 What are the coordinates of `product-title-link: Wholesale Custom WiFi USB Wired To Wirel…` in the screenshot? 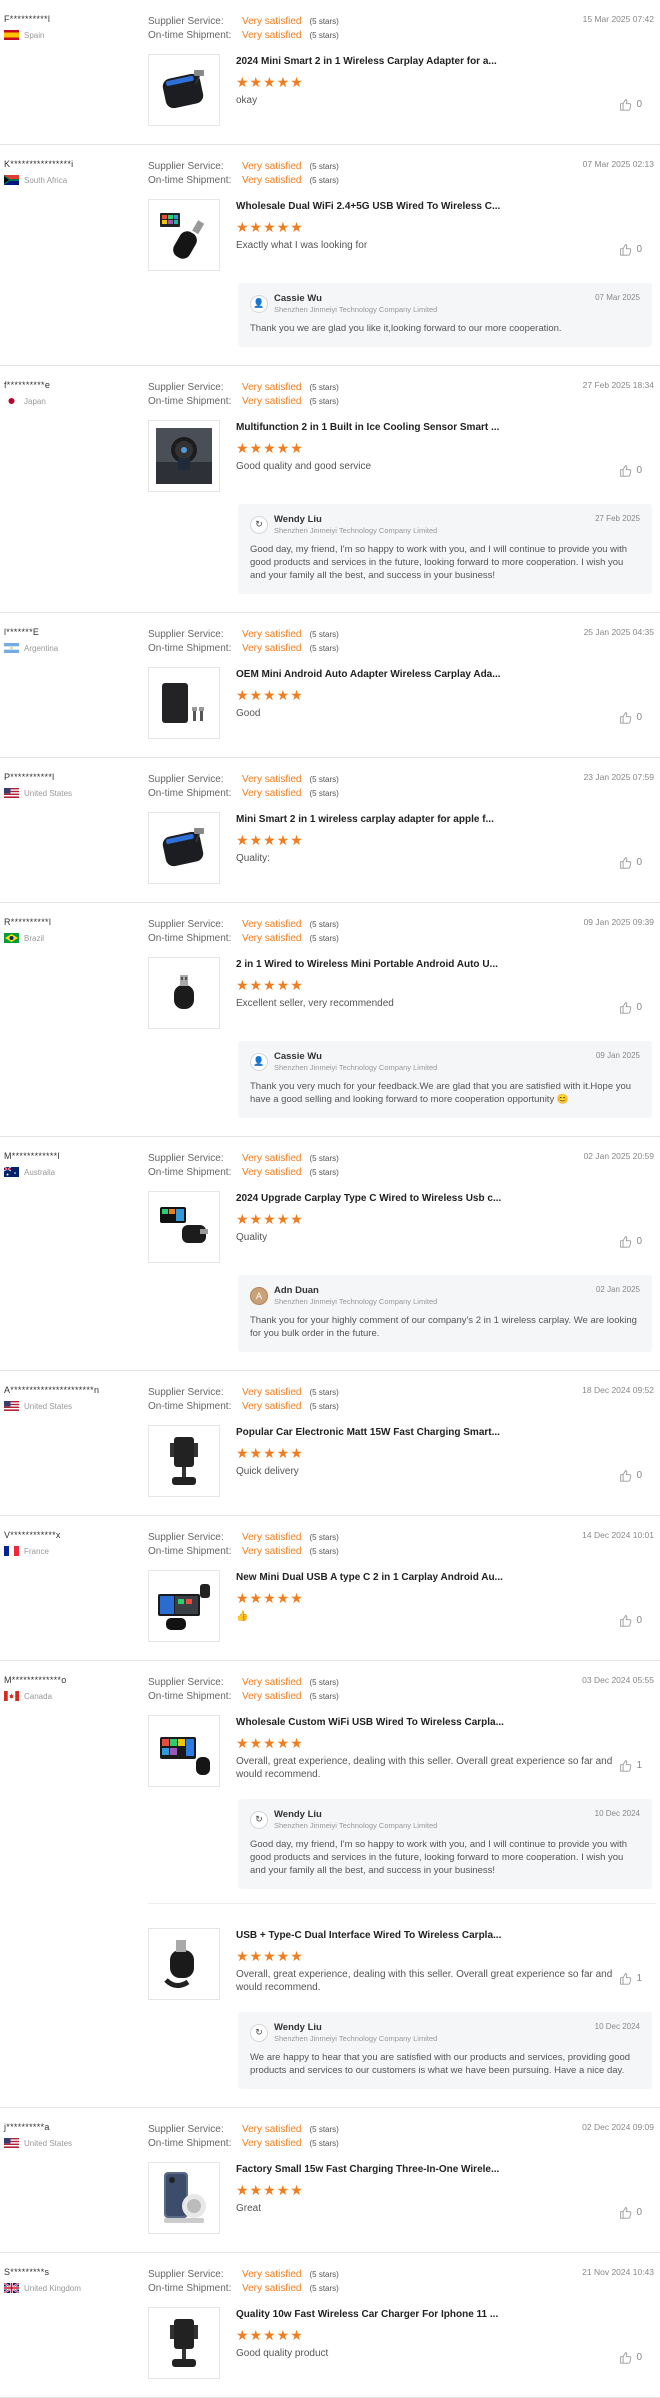 It's located at (426, 1722).